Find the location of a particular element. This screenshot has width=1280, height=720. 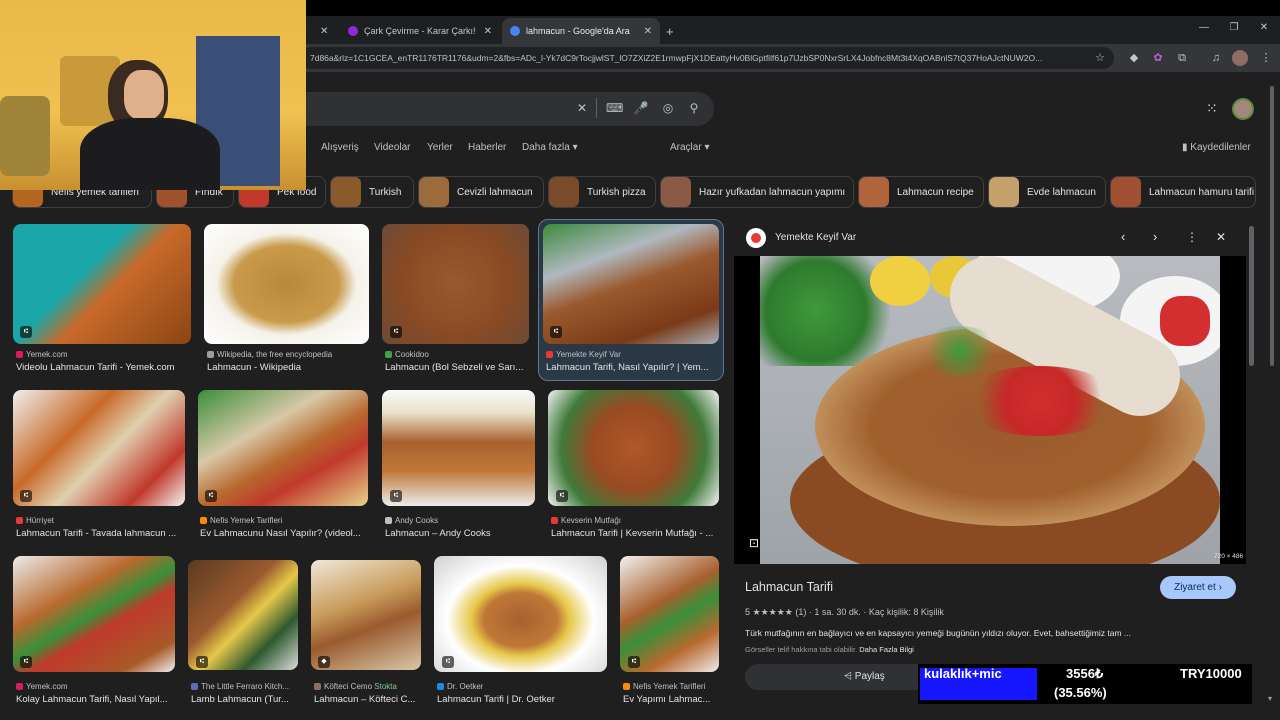

tab-lahmacun-search: lahmacun - Google'da Ara ✕ is located at coordinates (581, 31).